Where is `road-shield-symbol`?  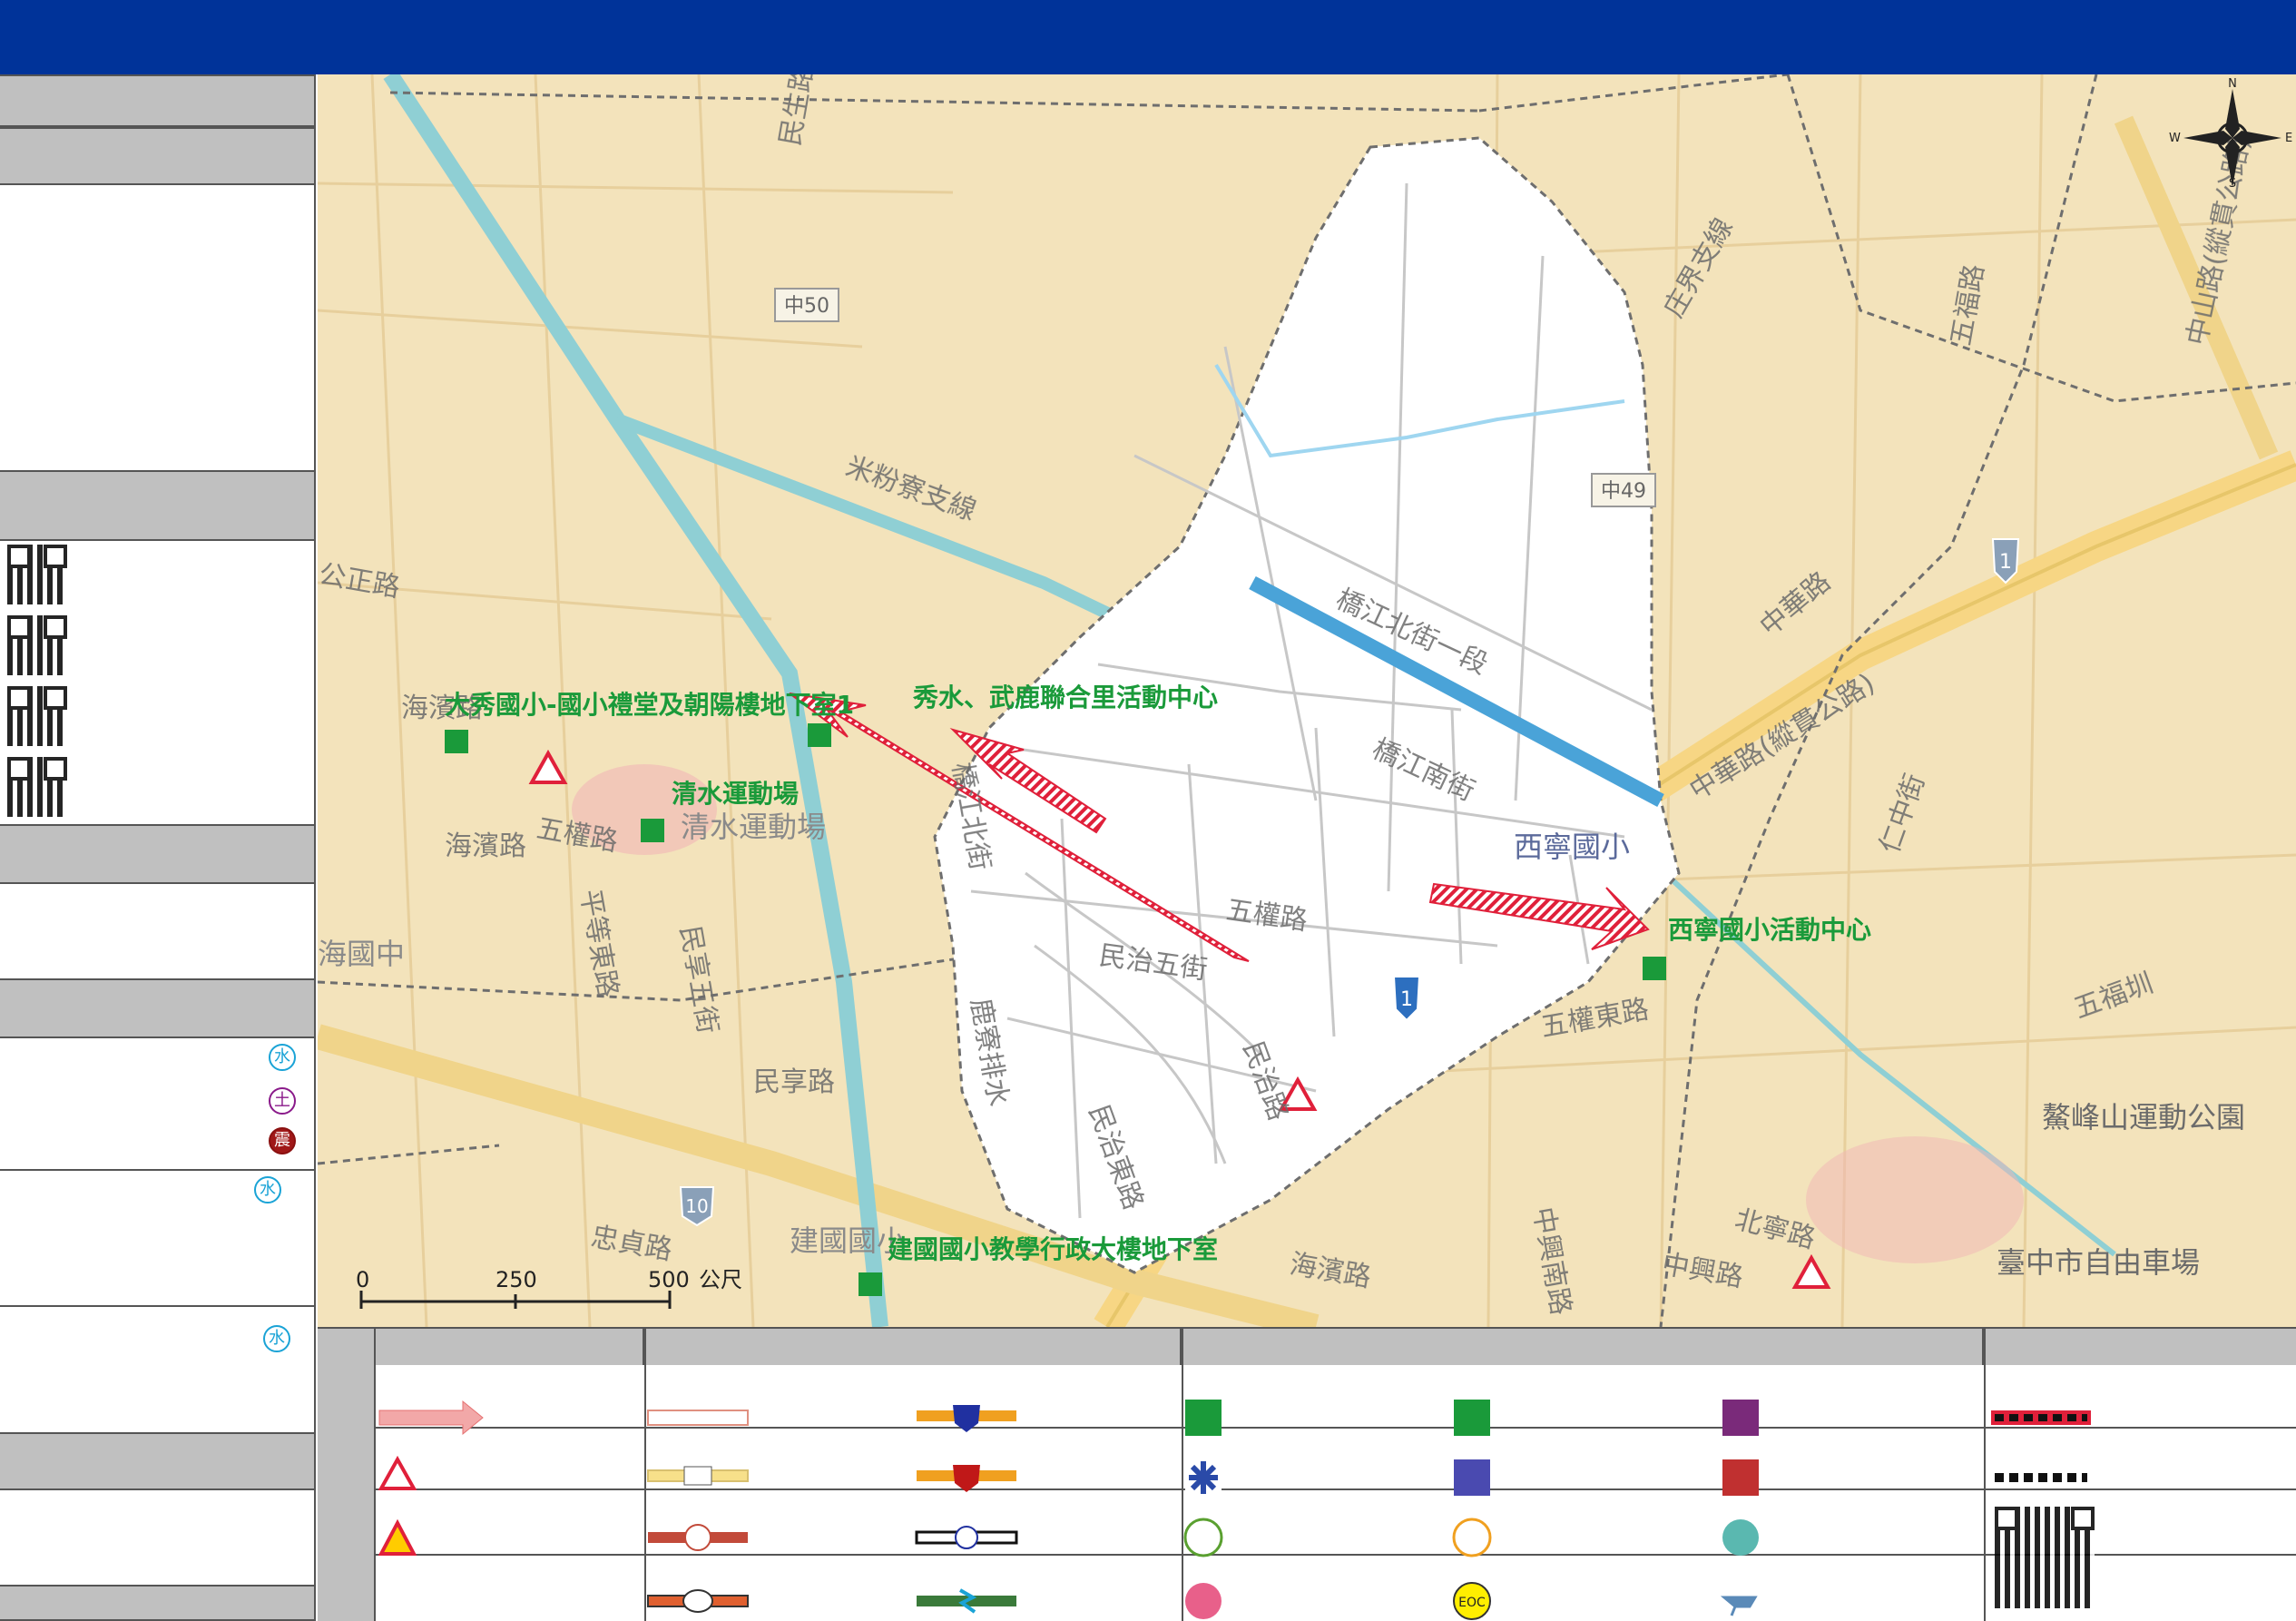 road-shield-symbol is located at coordinates (697, 1476).